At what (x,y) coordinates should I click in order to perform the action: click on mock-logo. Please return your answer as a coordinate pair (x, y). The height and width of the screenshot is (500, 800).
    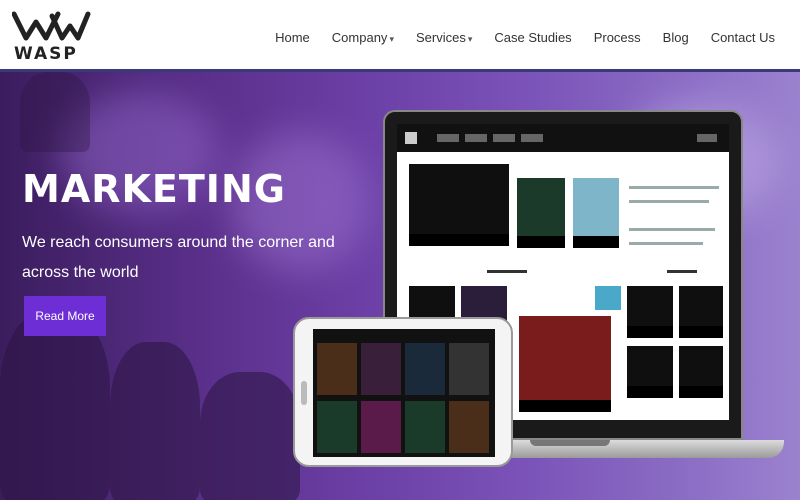
    Looking at the image, I should click on (411, 138).